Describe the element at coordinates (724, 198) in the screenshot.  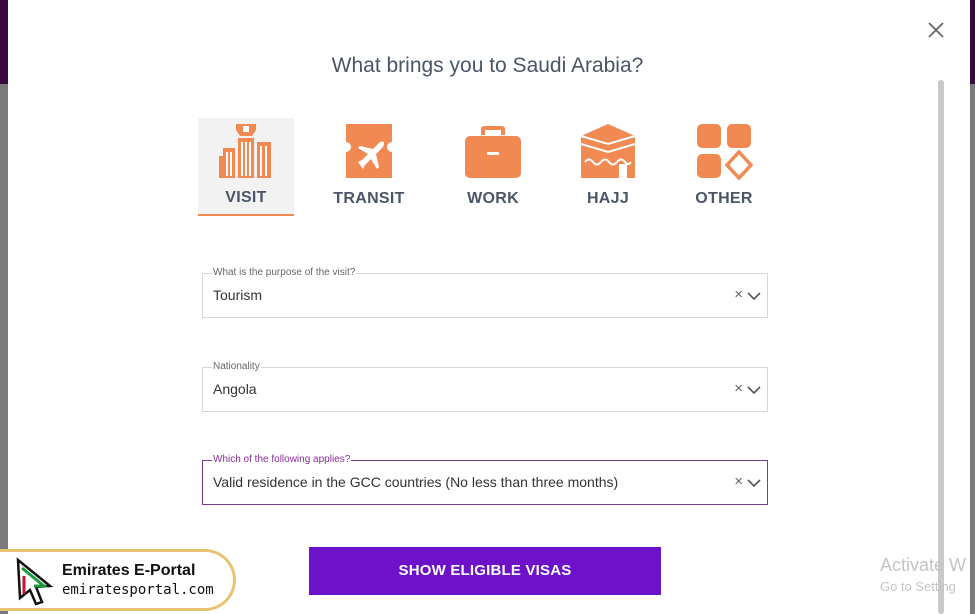
I see `category-label: OTHER` at that location.